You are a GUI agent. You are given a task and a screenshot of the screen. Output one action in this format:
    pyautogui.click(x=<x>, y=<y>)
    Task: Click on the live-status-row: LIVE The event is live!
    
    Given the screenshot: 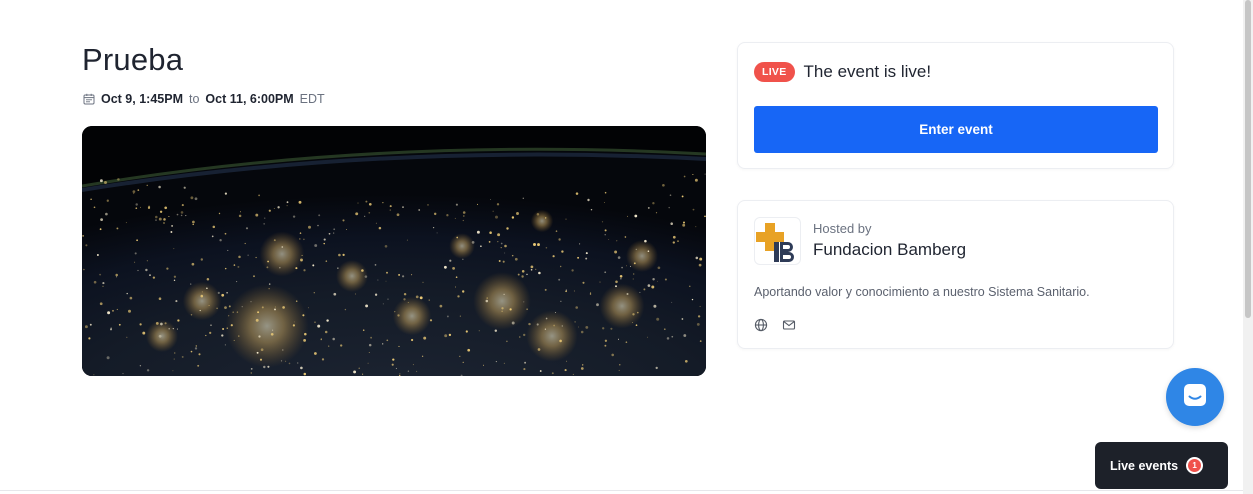 What is the action you would take?
    pyautogui.click(x=842, y=72)
    